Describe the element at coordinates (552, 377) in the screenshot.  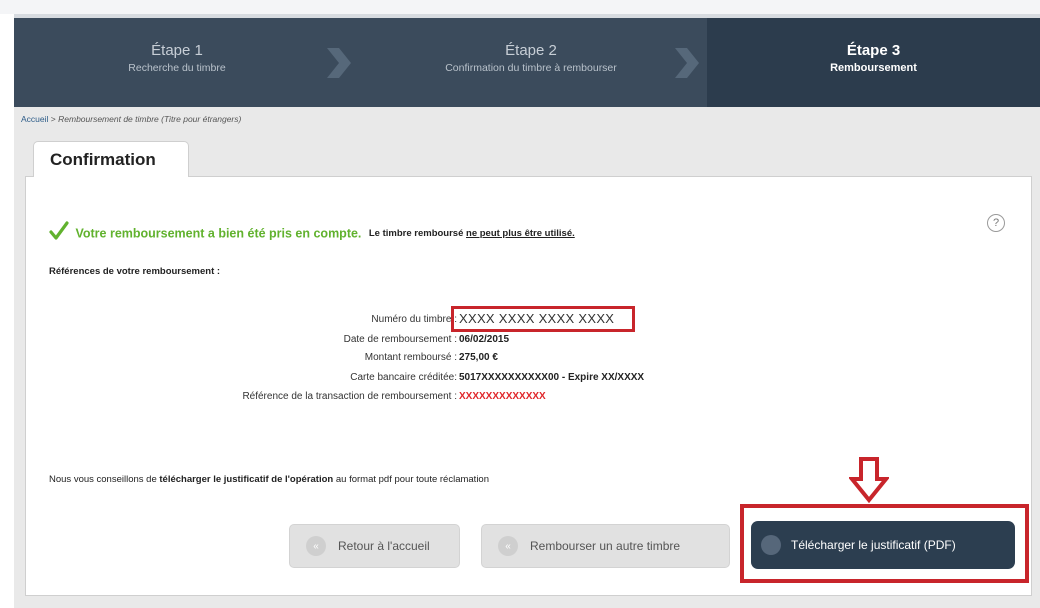
I see `ref-value-card: 5017XXXXXXXXXX00 - Expire XX/XXXX` at that location.